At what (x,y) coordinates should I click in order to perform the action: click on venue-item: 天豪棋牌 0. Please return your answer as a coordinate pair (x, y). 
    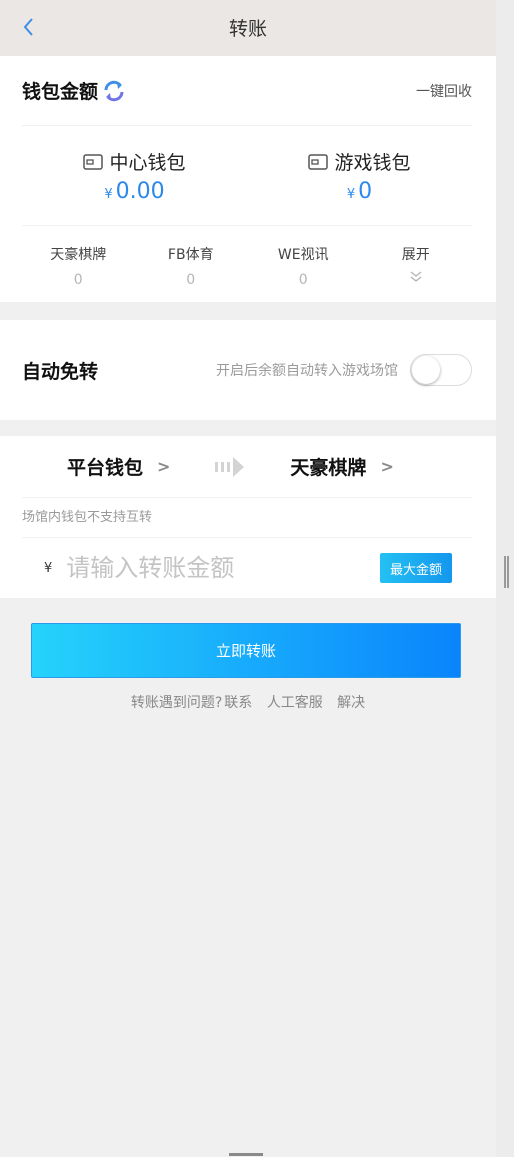
    Looking at the image, I should click on (78, 264).